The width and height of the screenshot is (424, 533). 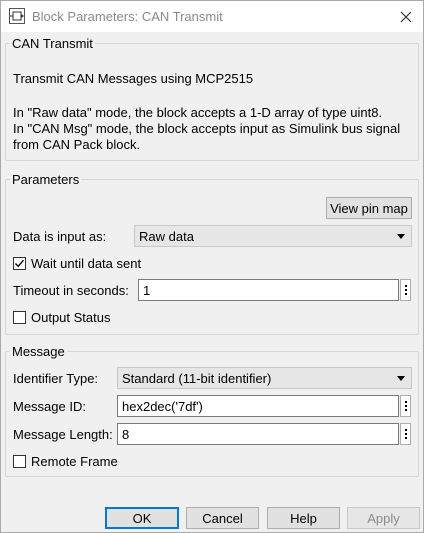 I want to click on parameters-legend: Parameters, so click(x=46, y=179).